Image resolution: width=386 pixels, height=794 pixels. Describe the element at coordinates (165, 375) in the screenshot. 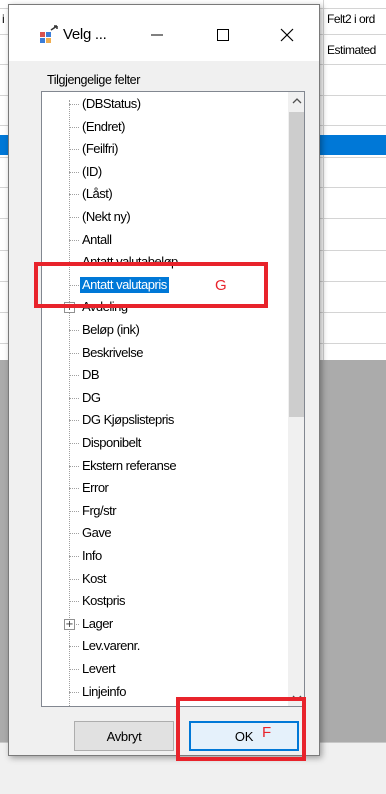

I see `tree-item: DB` at that location.